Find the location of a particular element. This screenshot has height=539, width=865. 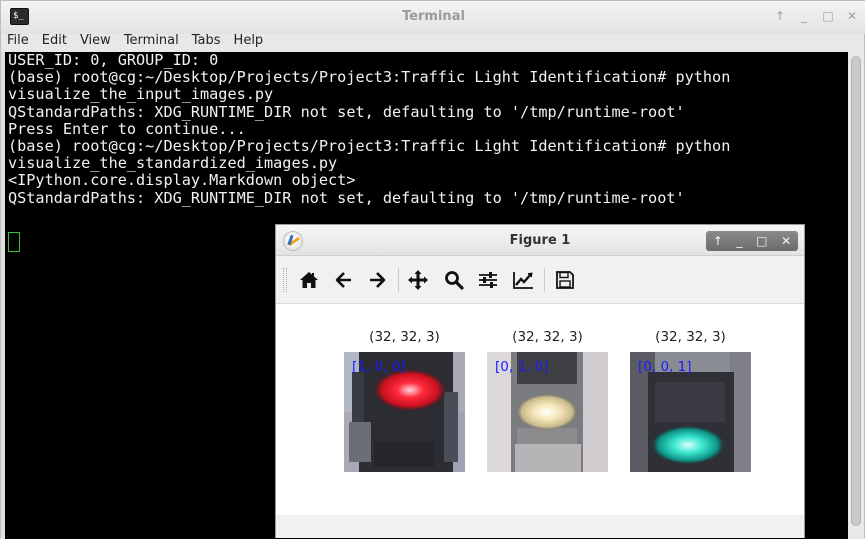

terminal-scrollbar is located at coordinates (856, 295).